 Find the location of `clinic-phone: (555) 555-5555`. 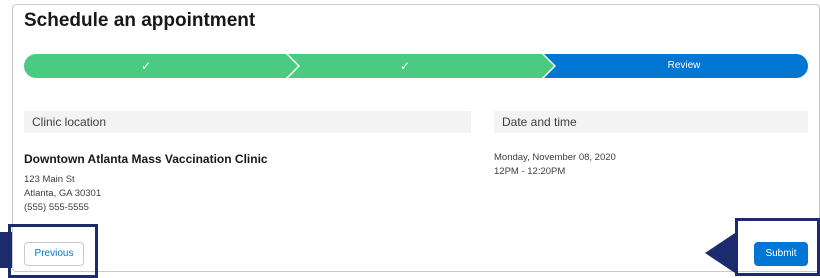

clinic-phone: (555) 555-5555 is located at coordinates (56, 207).